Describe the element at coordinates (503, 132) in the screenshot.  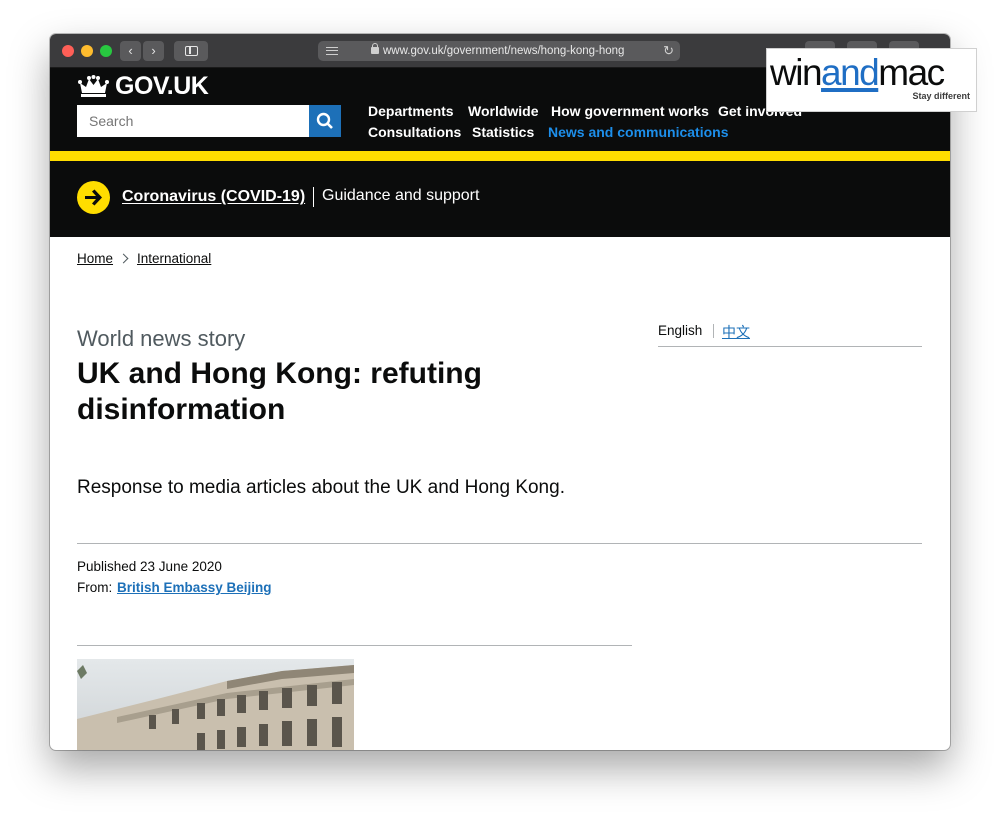
I see `nav-statistics: Statistics` at that location.